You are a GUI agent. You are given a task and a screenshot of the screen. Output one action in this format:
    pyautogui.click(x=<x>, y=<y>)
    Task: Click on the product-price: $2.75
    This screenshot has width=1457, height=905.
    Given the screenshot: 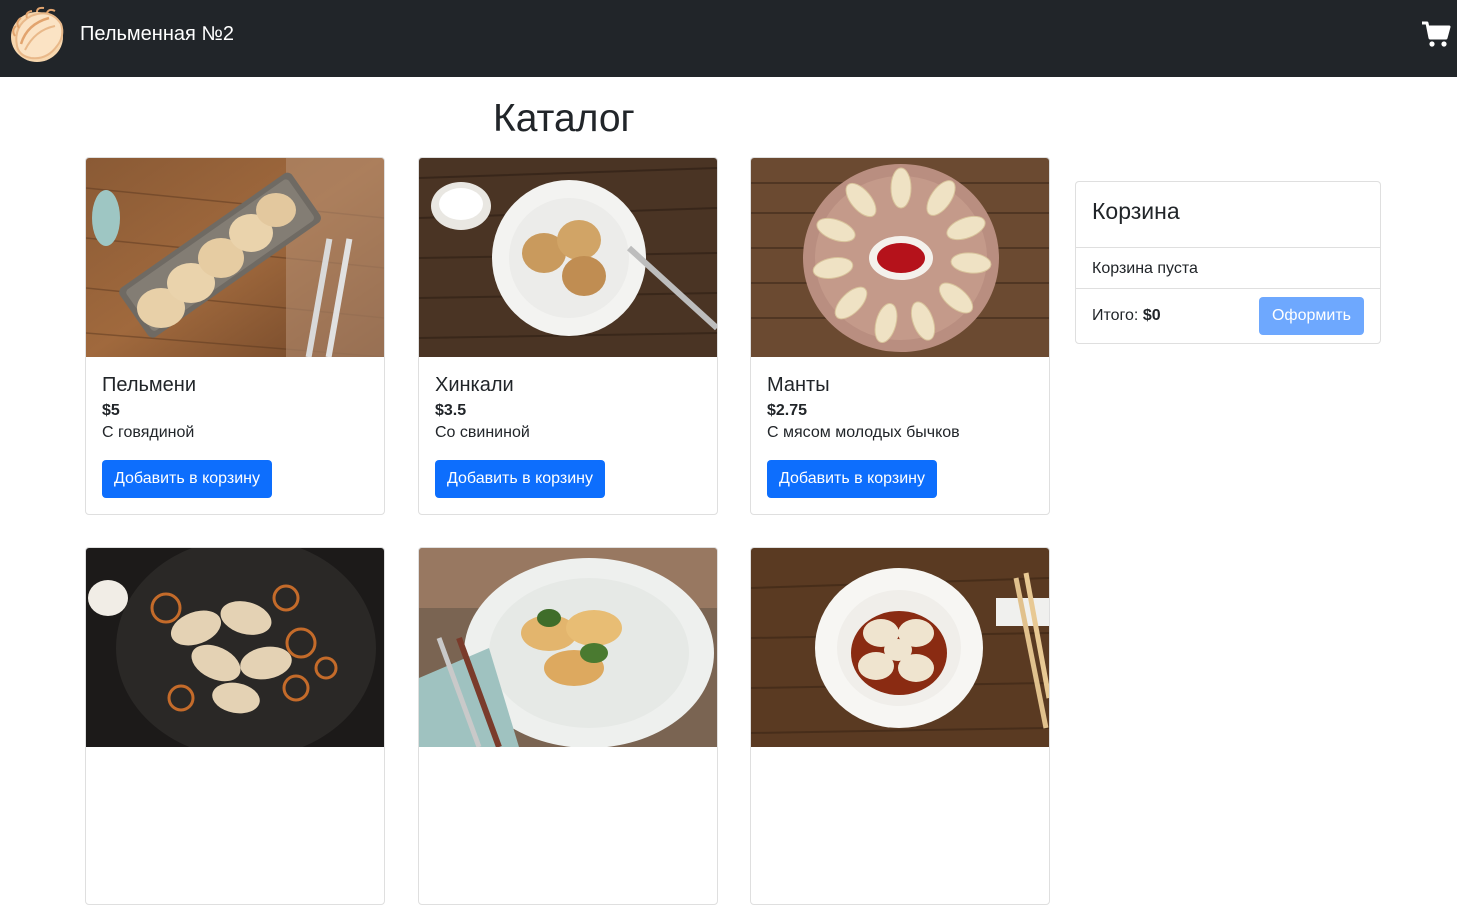 What is the action you would take?
    pyautogui.click(x=787, y=410)
    